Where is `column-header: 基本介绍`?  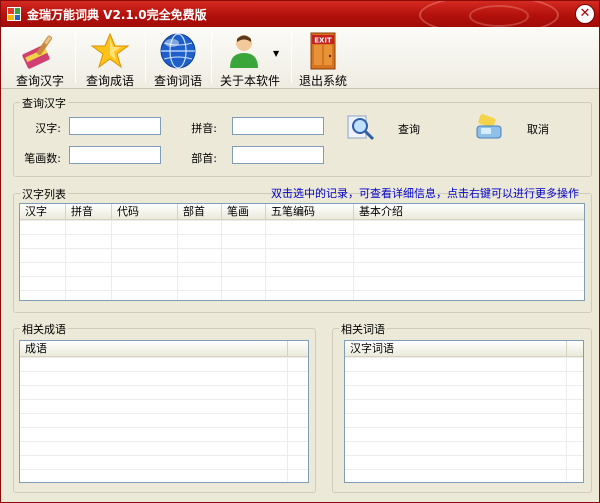 column-header: 基本介绍 is located at coordinates (469, 212).